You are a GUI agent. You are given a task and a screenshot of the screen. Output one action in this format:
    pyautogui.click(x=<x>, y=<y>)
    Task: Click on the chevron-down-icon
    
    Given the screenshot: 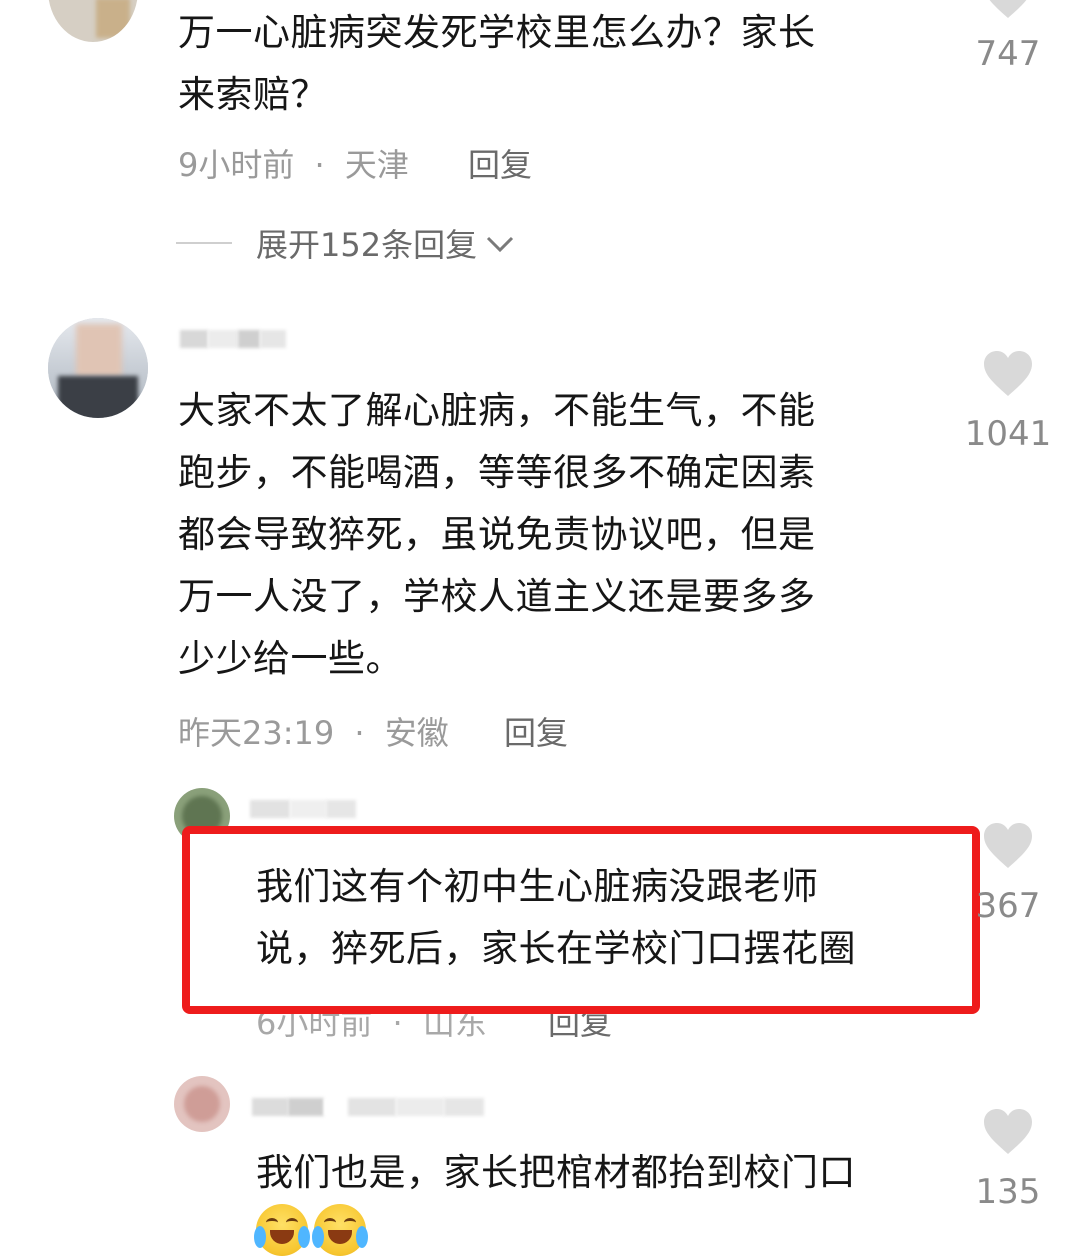 What is the action you would take?
    pyautogui.click(x=500, y=243)
    